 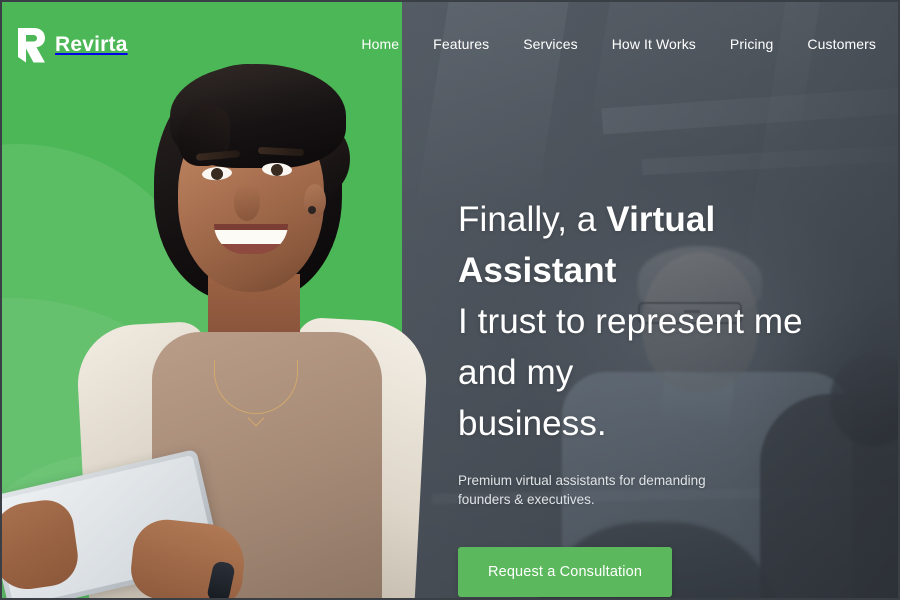 I want to click on nav-item-home: Home, so click(x=380, y=45).